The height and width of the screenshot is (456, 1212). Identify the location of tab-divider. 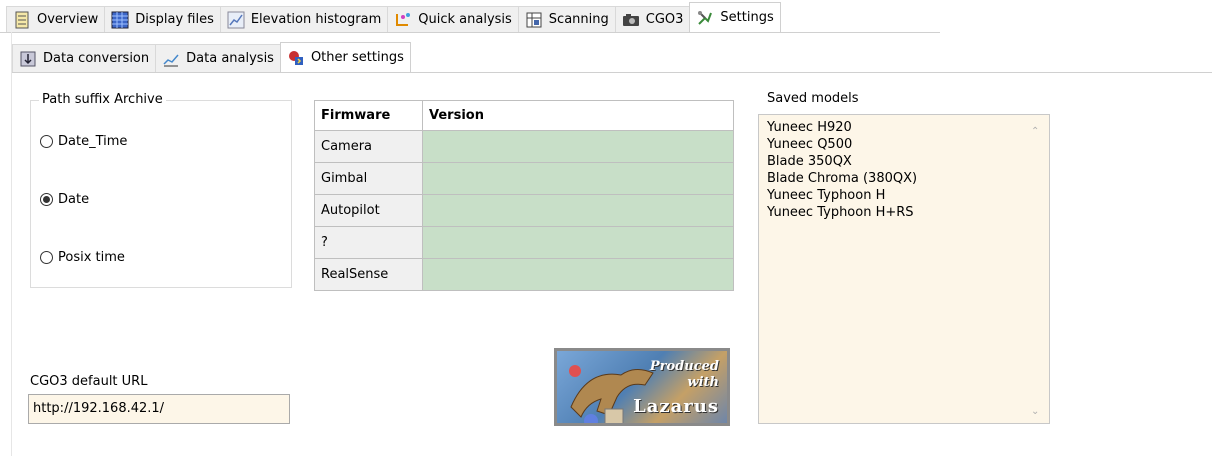
(470, 32).